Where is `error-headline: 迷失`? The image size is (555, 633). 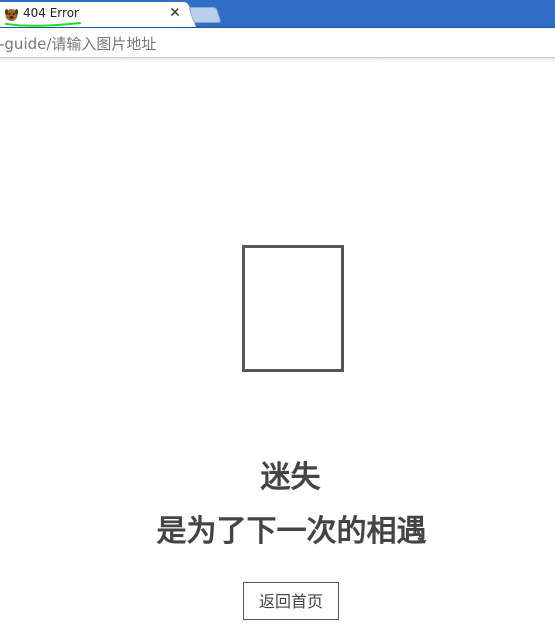
error-headline: 迷失 is located at coordinates (290, 477).